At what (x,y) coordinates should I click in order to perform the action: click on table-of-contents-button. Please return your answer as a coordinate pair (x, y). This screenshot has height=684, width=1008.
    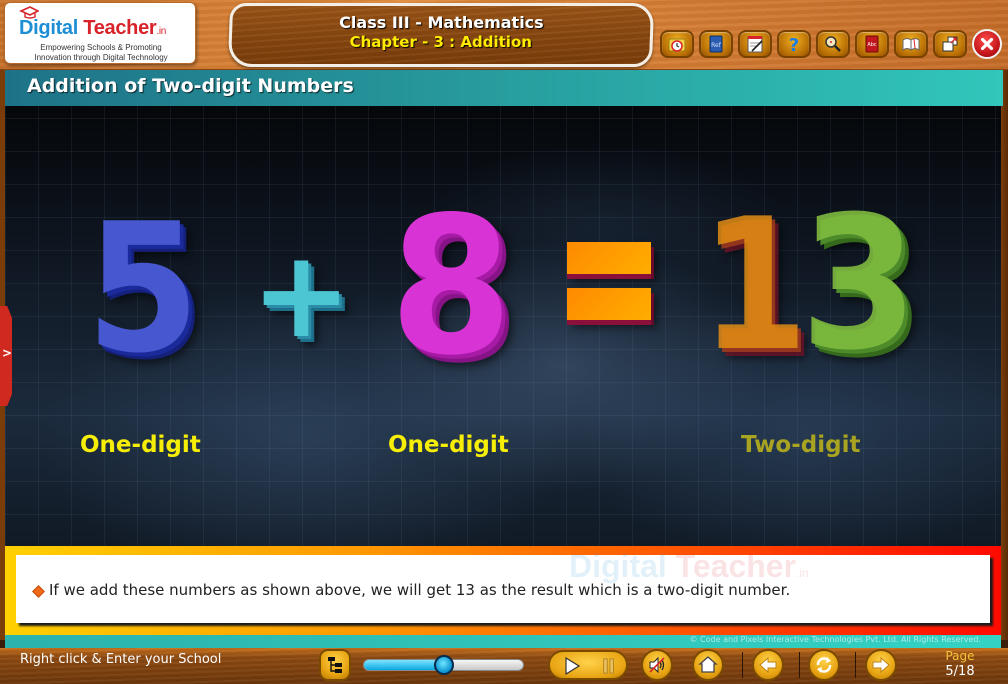
    Looking at the image, I should click on (335, 665).